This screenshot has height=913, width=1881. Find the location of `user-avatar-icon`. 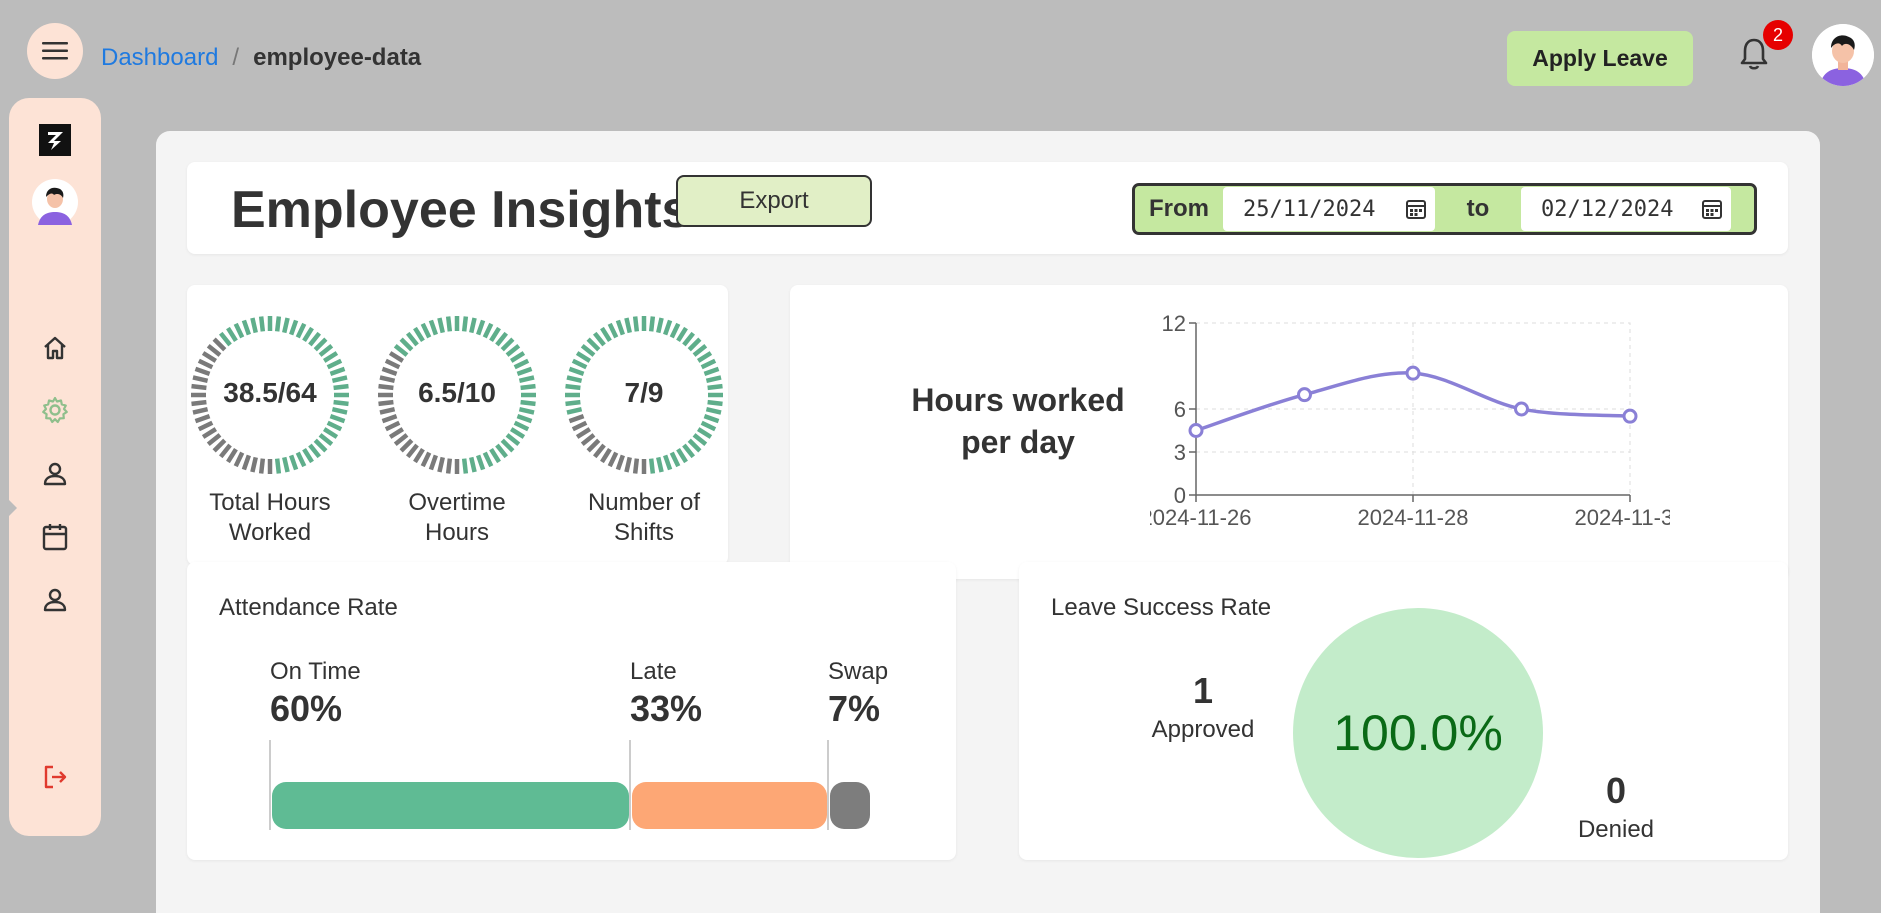

user-avatar-icon is located at coordinates (55, 202).